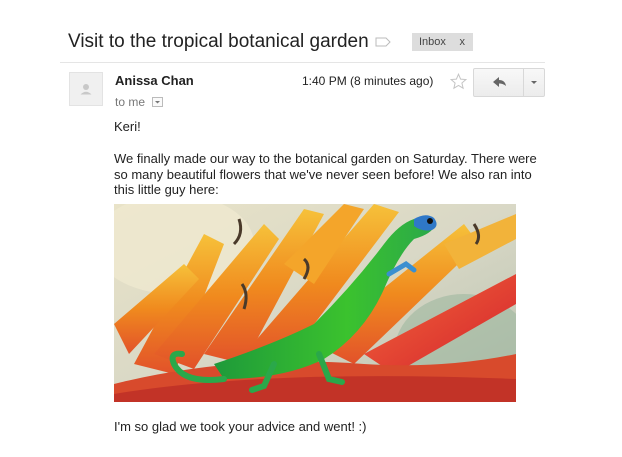  I want to click on email-greeting: Keri!, so click(127, 126).